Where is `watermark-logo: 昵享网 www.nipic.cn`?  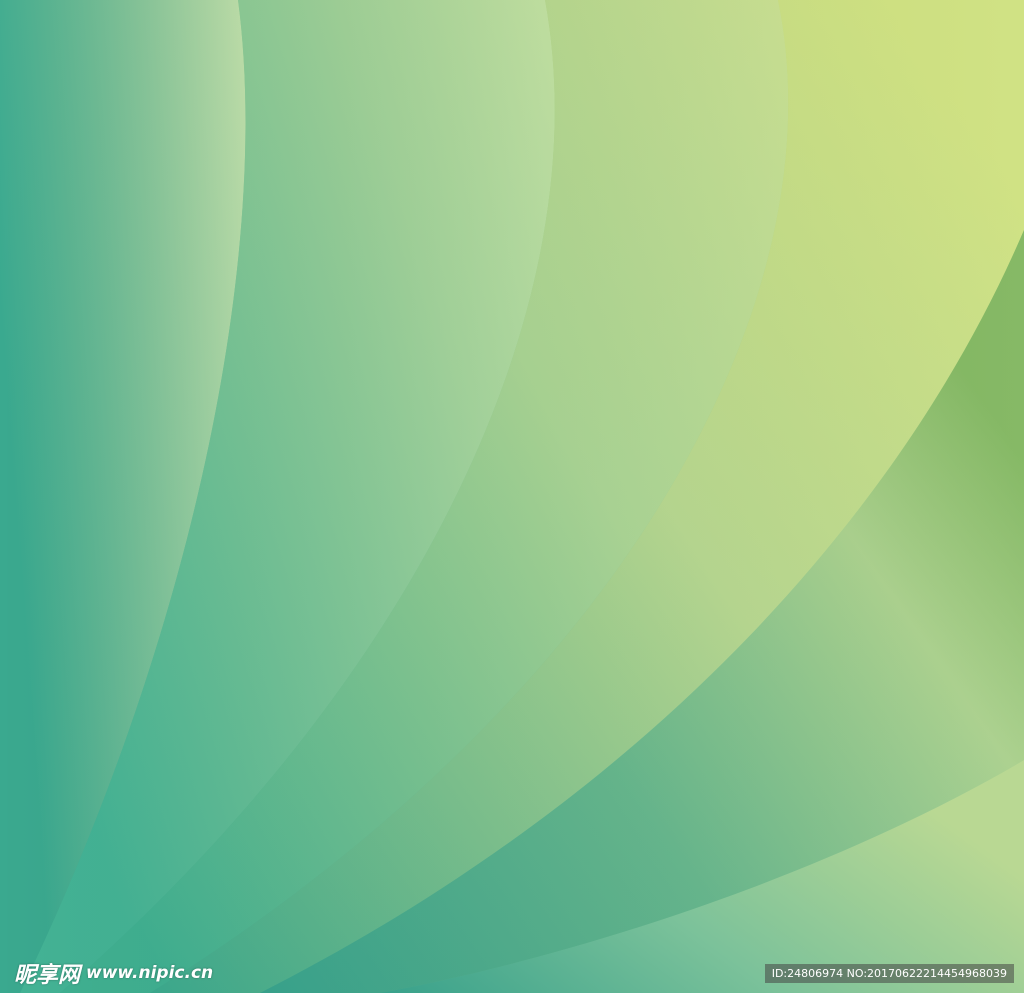 watermark-logo: 昵享网 www.nipic.cn is located at coordinates (113, 973).